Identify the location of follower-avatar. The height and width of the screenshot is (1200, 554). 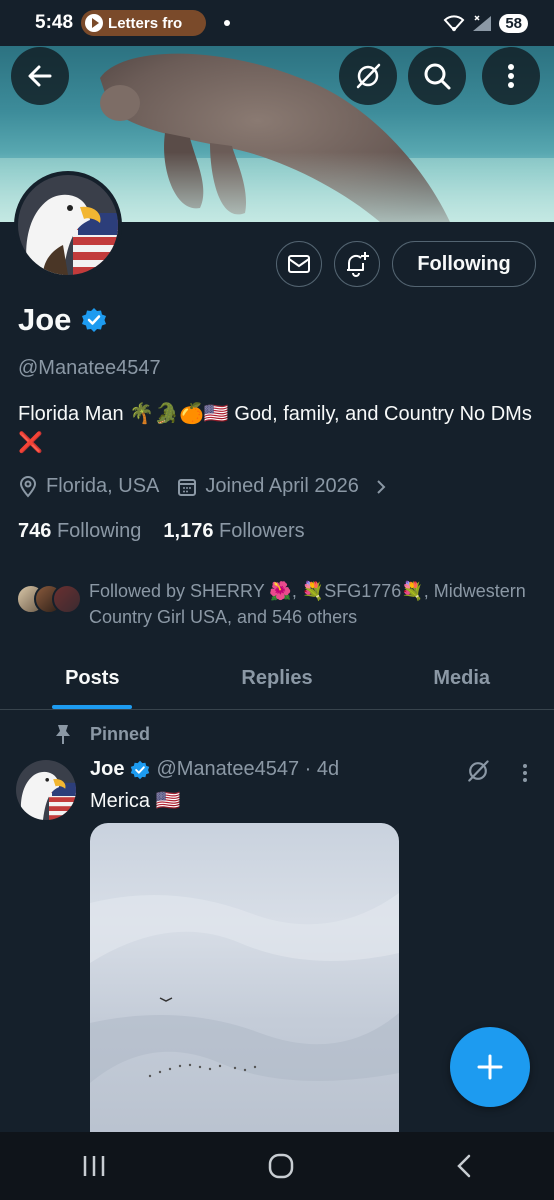
(67, 599).